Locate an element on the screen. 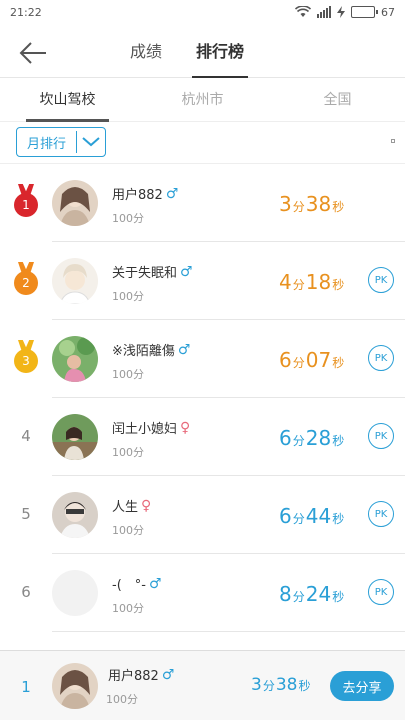  username-text: 闰土小媳妇 is located at coordinates (145, 429).